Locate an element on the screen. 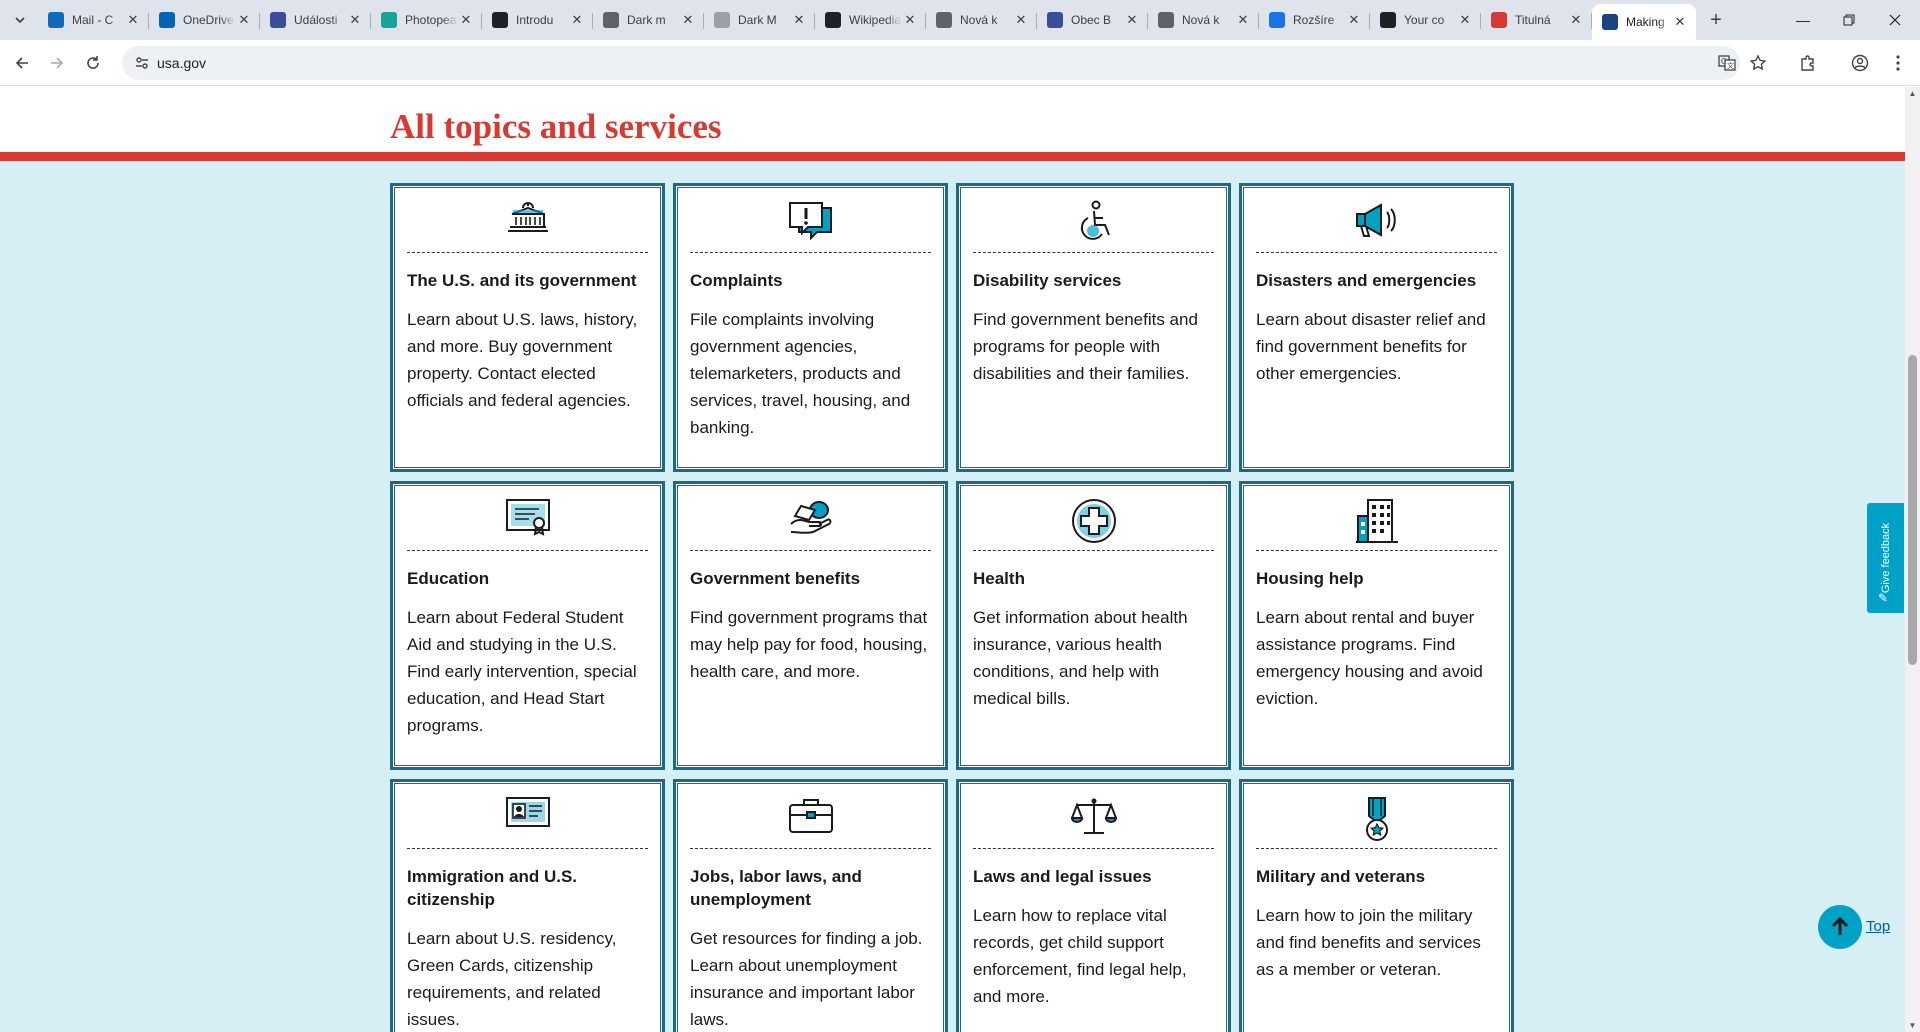 The width and height of the screenshot is (1920, 1032). card-title: Complaints is located at coordinates (736, 280).